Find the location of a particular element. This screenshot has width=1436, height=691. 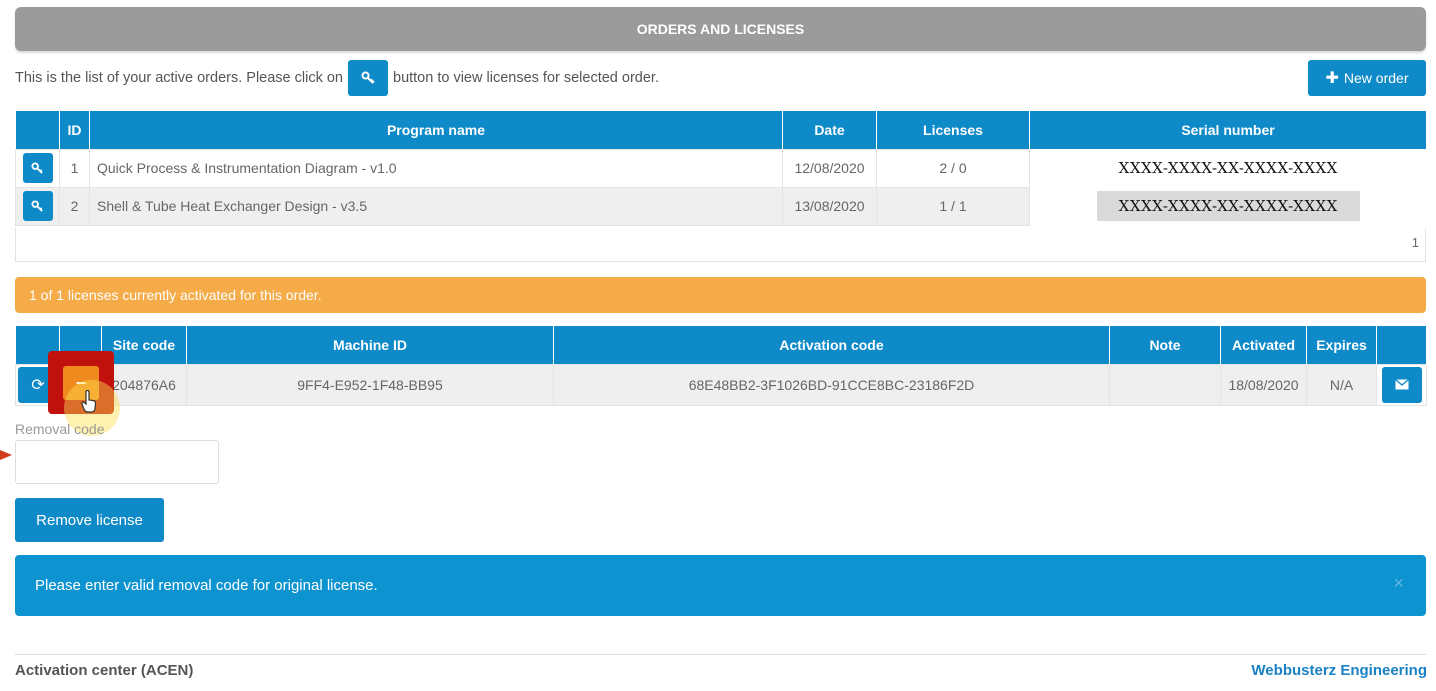

removal-code-input is located at coordinates (117, 462).